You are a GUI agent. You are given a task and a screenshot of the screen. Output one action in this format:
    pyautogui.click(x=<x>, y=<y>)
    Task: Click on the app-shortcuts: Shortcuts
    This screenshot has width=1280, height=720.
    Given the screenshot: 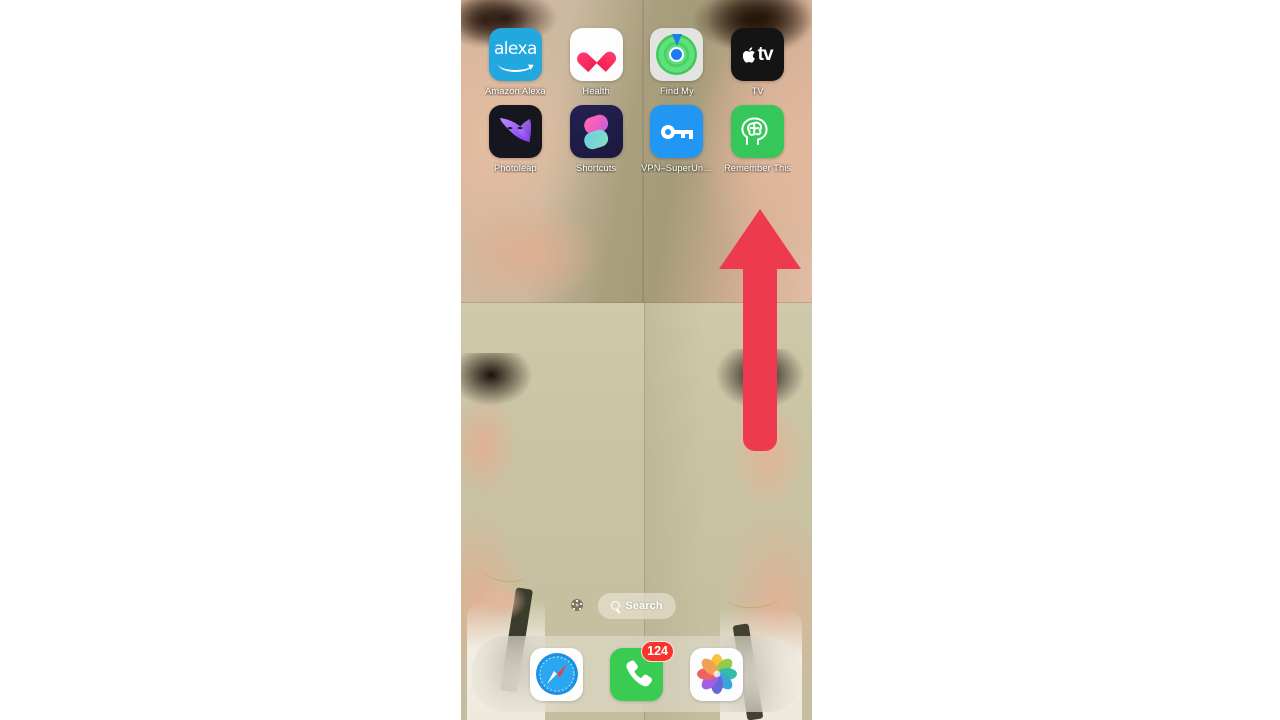 What is the action you would take?
    pyautogui.click(x=596, y=139)
    